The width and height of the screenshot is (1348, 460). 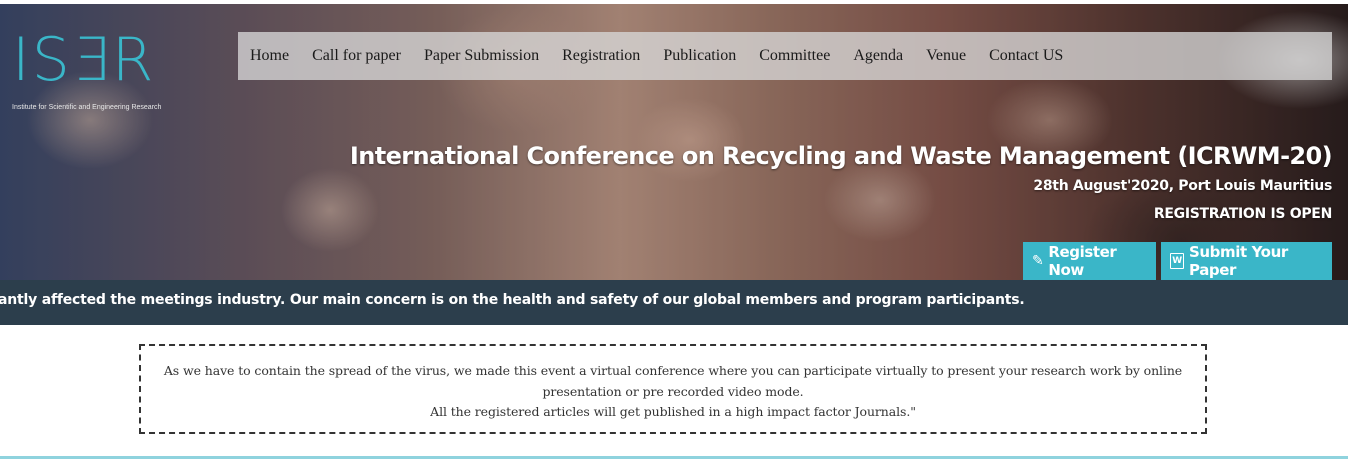 I want to click on section-divider, so click(x=674, y=457).